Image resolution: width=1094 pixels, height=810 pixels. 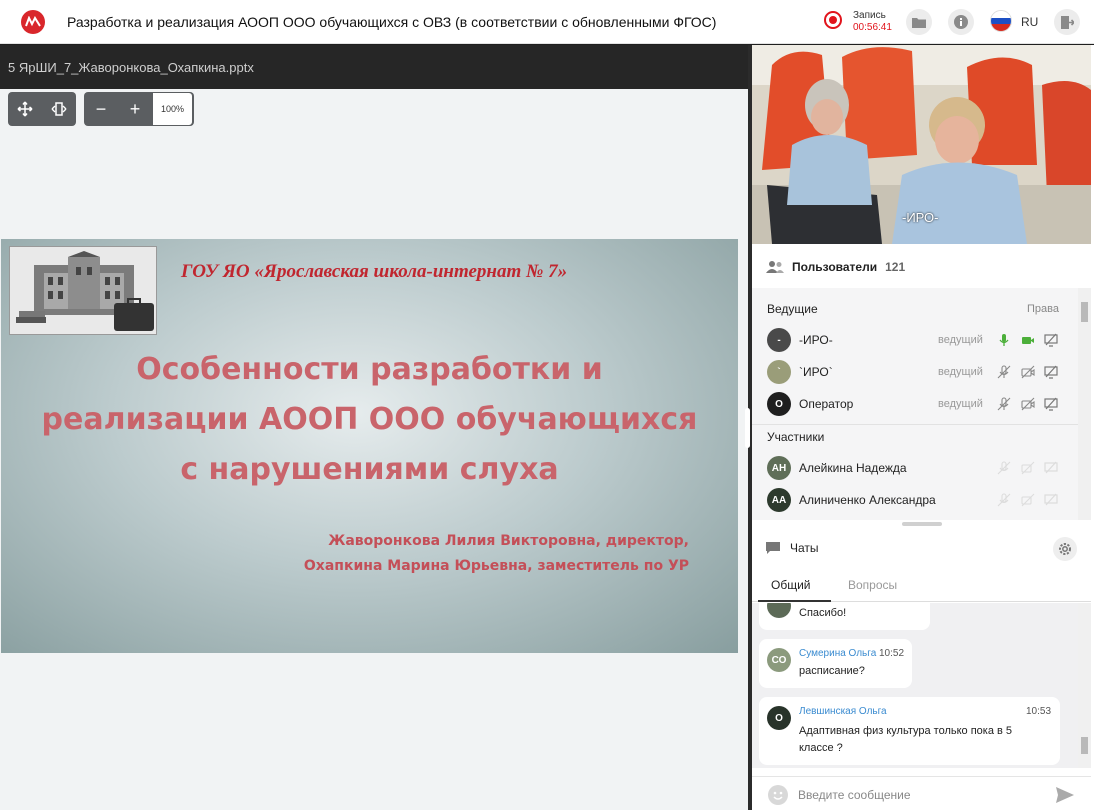 I want to click on chat-message: Спасибо!, so click(x=844, y=616).